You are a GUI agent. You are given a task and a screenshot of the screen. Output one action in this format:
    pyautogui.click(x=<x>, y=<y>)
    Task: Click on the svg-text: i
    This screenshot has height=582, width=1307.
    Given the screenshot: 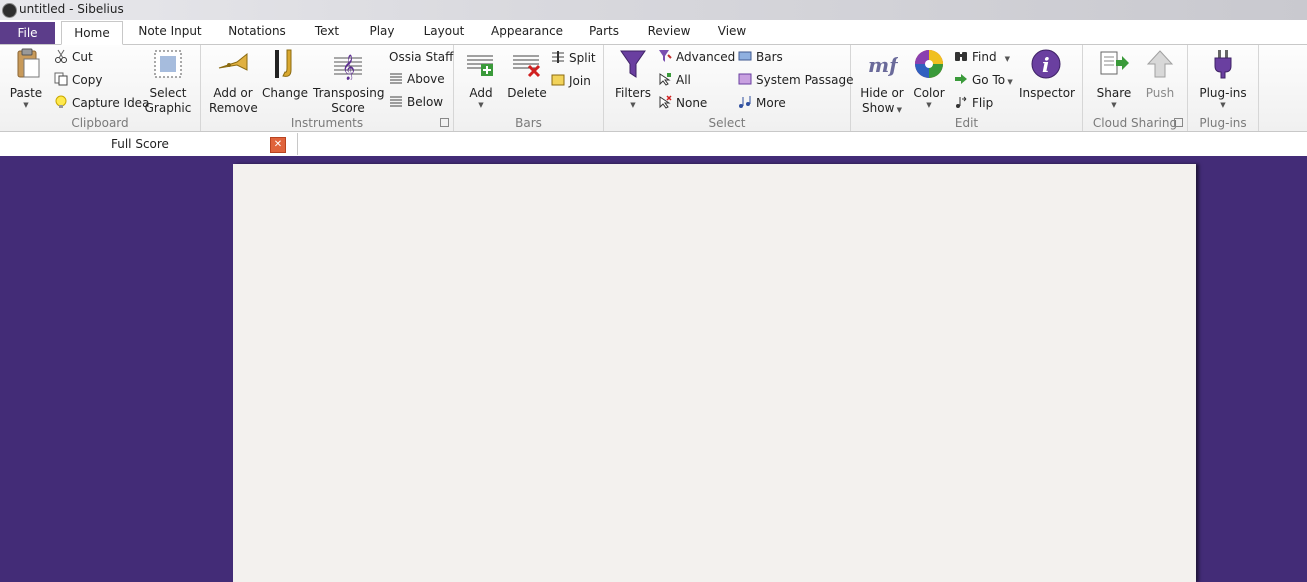 What is the action you would take?
    pyautogui.click(x=1046, y=65)
    